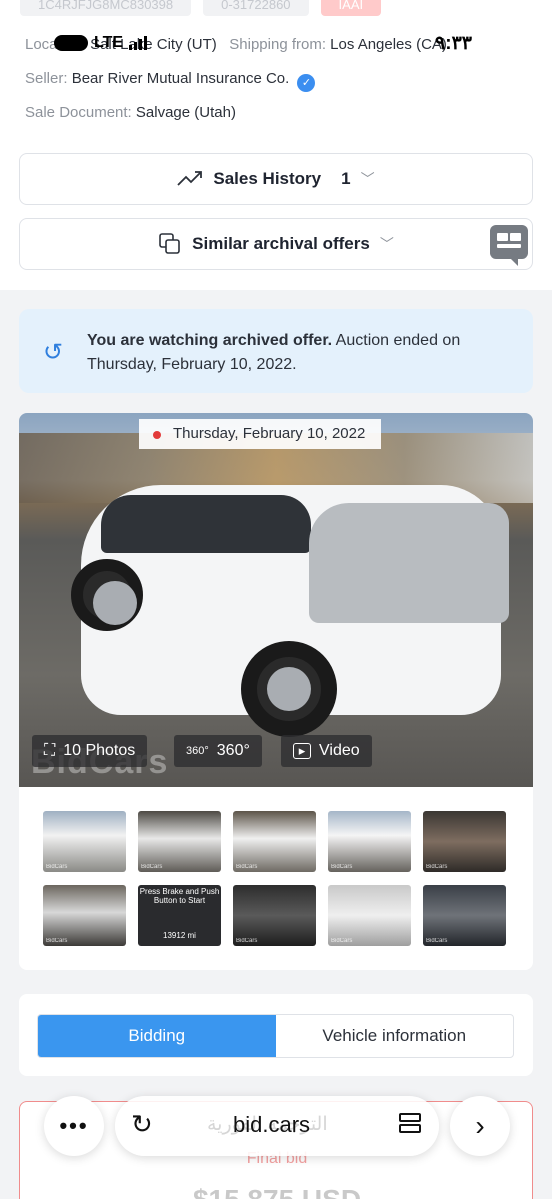 The width and height of the screenshot is (552, 1199). I want to click on similar-offers-label: Similar archival offers, so click(281, 243).